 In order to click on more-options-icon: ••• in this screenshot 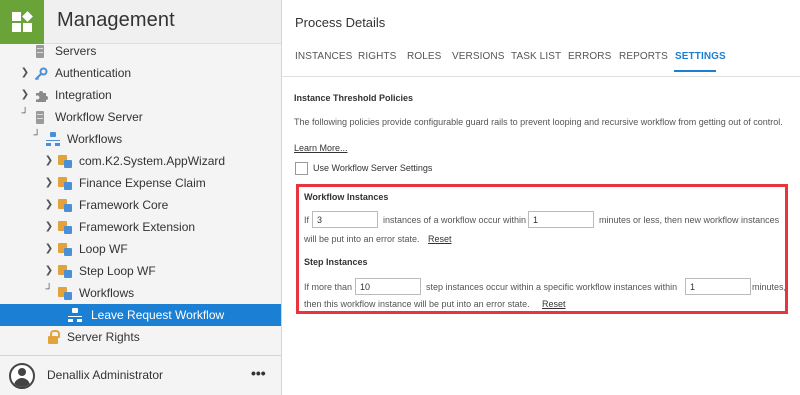, I will do `click(258, 373)`.